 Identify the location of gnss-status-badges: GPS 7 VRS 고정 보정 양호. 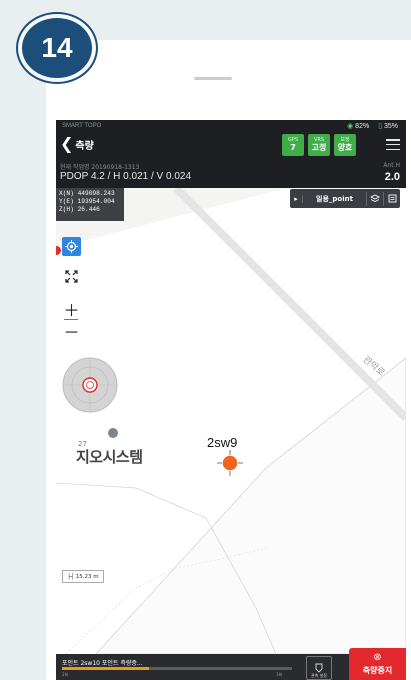
(319, 145).